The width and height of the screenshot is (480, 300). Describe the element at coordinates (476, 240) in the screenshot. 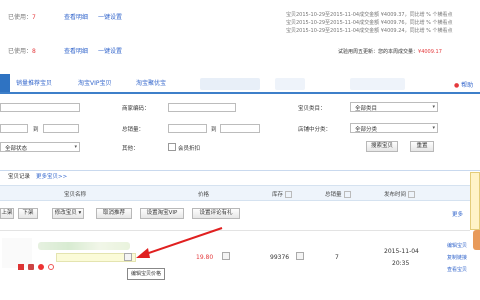

I see `side-avatar` at that location.